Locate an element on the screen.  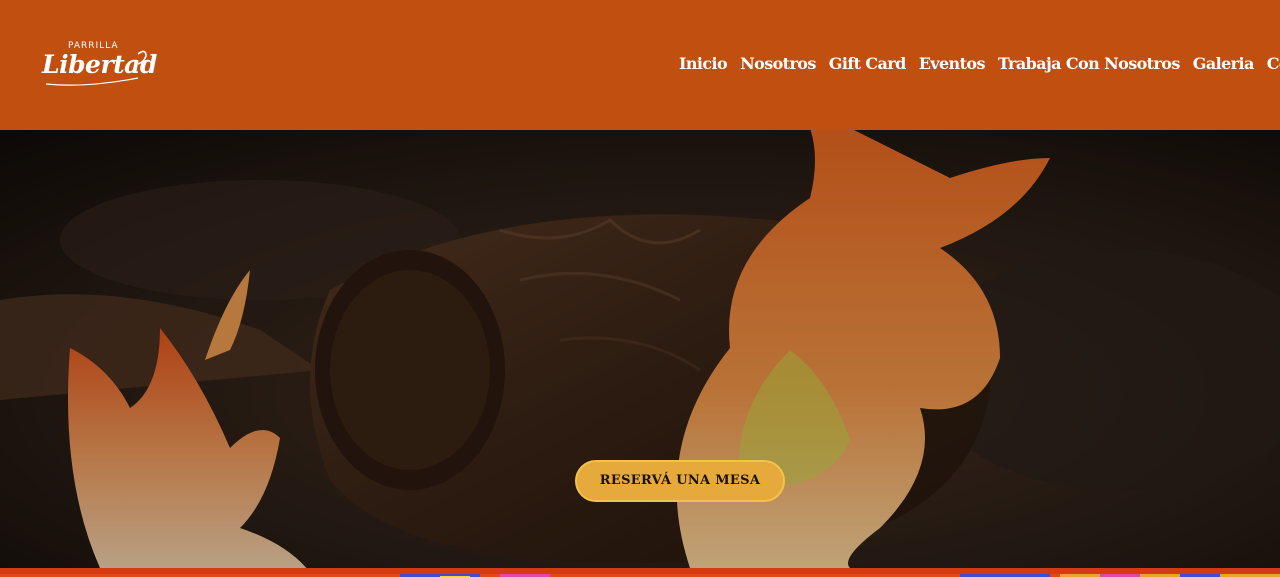
nav-item-eventos: Eventos is located at coordinates (952, 63).